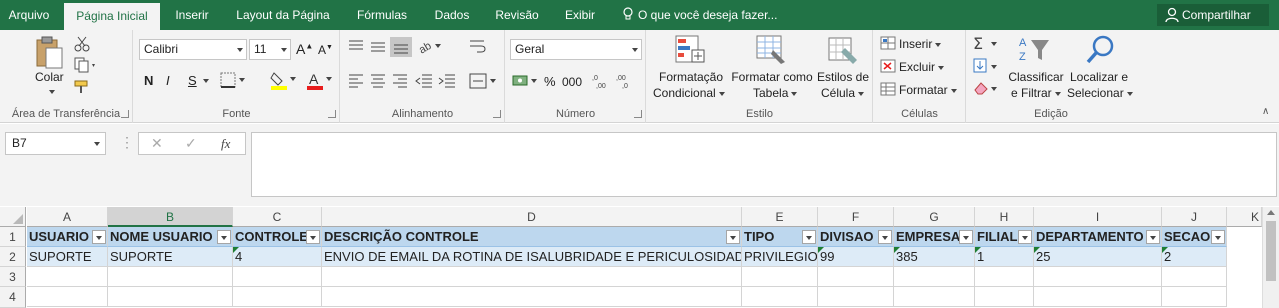 This screenshot has width=1279, height=308. Describe the element at coordinates (1098, 257) in the screenshot. I see `table-cell: 25` at that location.